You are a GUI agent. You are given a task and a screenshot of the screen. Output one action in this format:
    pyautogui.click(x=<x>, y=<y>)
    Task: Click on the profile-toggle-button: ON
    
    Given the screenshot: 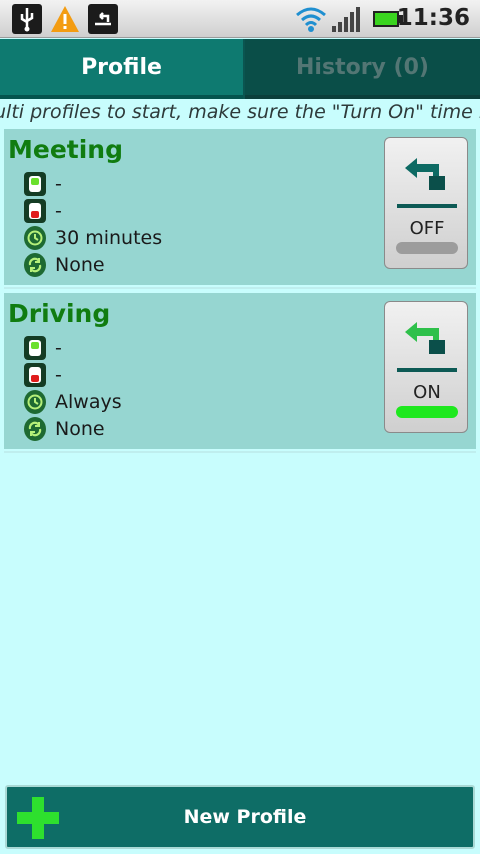 What is the action you would take?
    pyautogui.click(x=426, y=367)
    